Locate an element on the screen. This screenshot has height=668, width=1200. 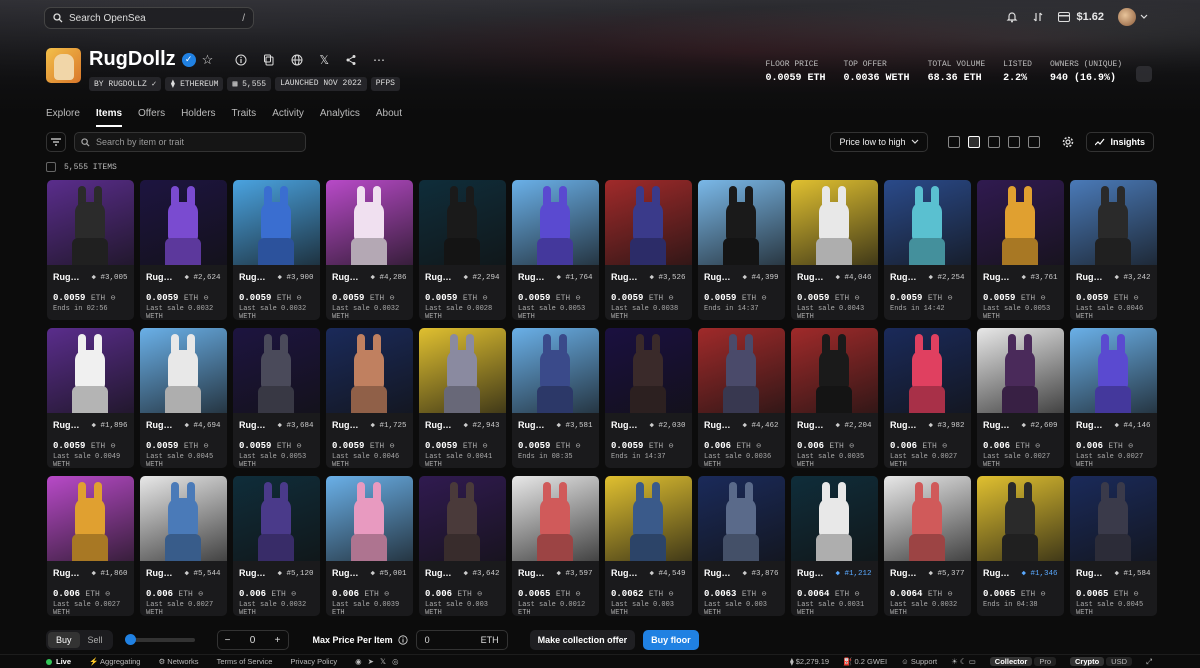
sell-tab: Sell is located at coordinates (95, 640).